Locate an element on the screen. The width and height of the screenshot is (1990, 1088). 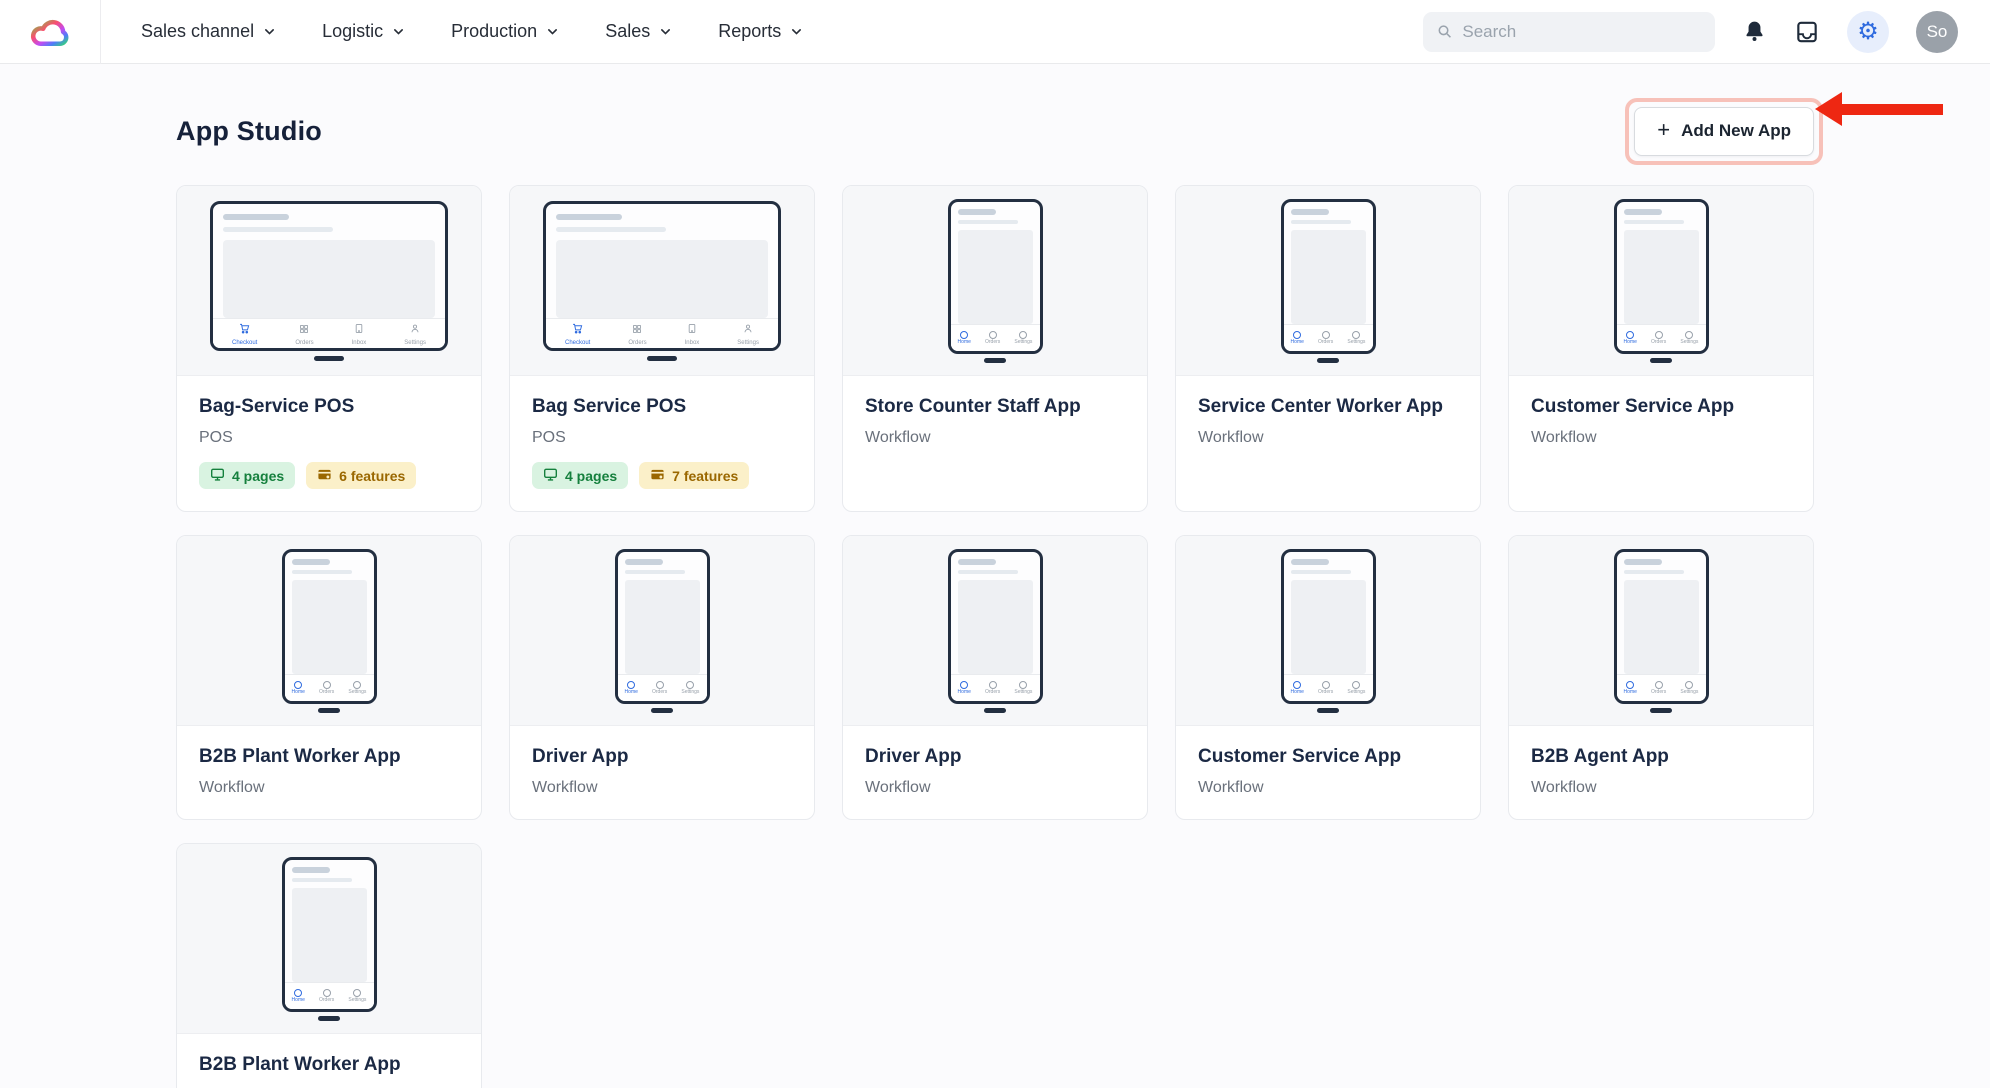
brand-logo is located at coordinates (50, 32).